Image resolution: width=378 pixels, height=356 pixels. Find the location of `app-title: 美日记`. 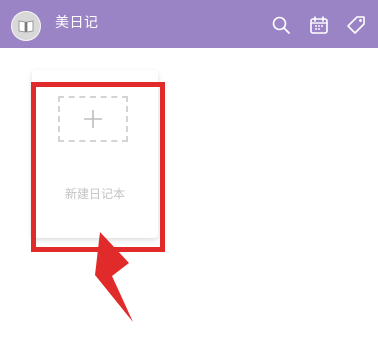

app-title: 美日记 is located at coordinates (77, 23).